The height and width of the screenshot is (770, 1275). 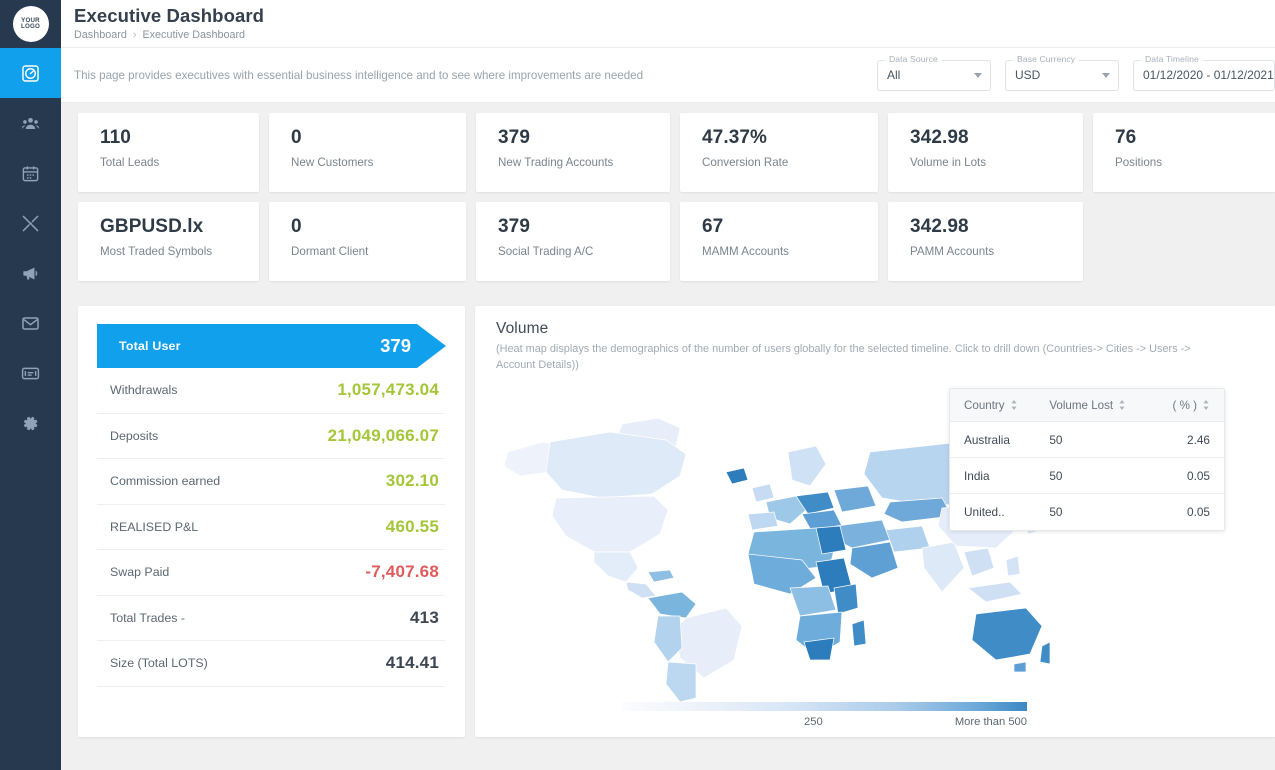 I want to click on kpi-label: Conversion Rate, so click(x=745, y=162).